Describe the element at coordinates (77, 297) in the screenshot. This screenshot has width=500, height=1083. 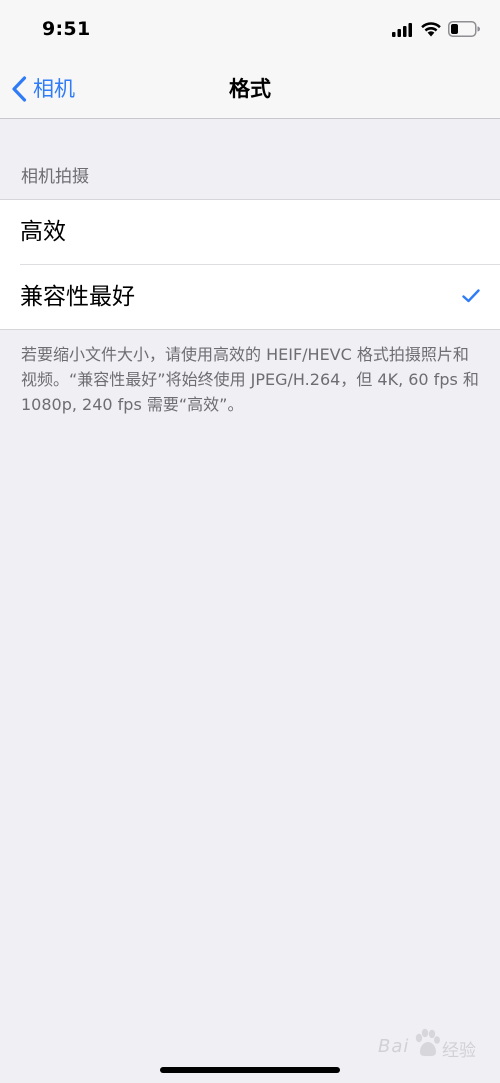
I see `option-label: 兼容性最好` at that location.